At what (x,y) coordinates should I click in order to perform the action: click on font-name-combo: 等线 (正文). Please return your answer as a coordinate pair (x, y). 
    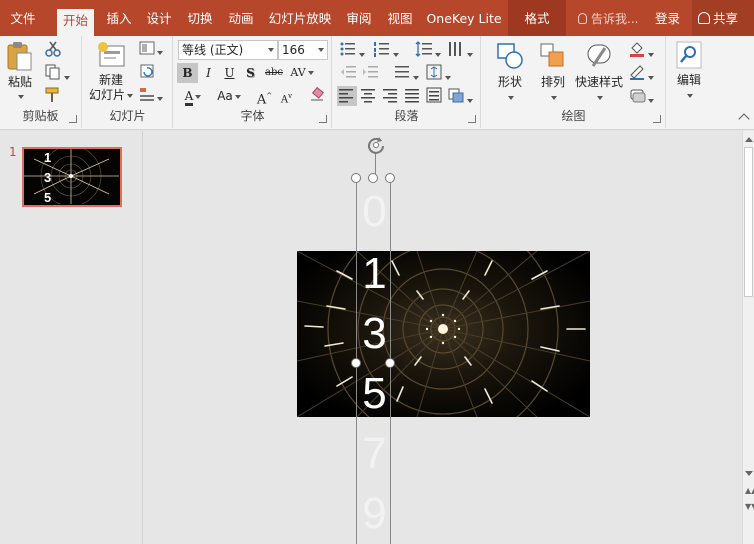
    Looking at the image, I should click on (228, 50).